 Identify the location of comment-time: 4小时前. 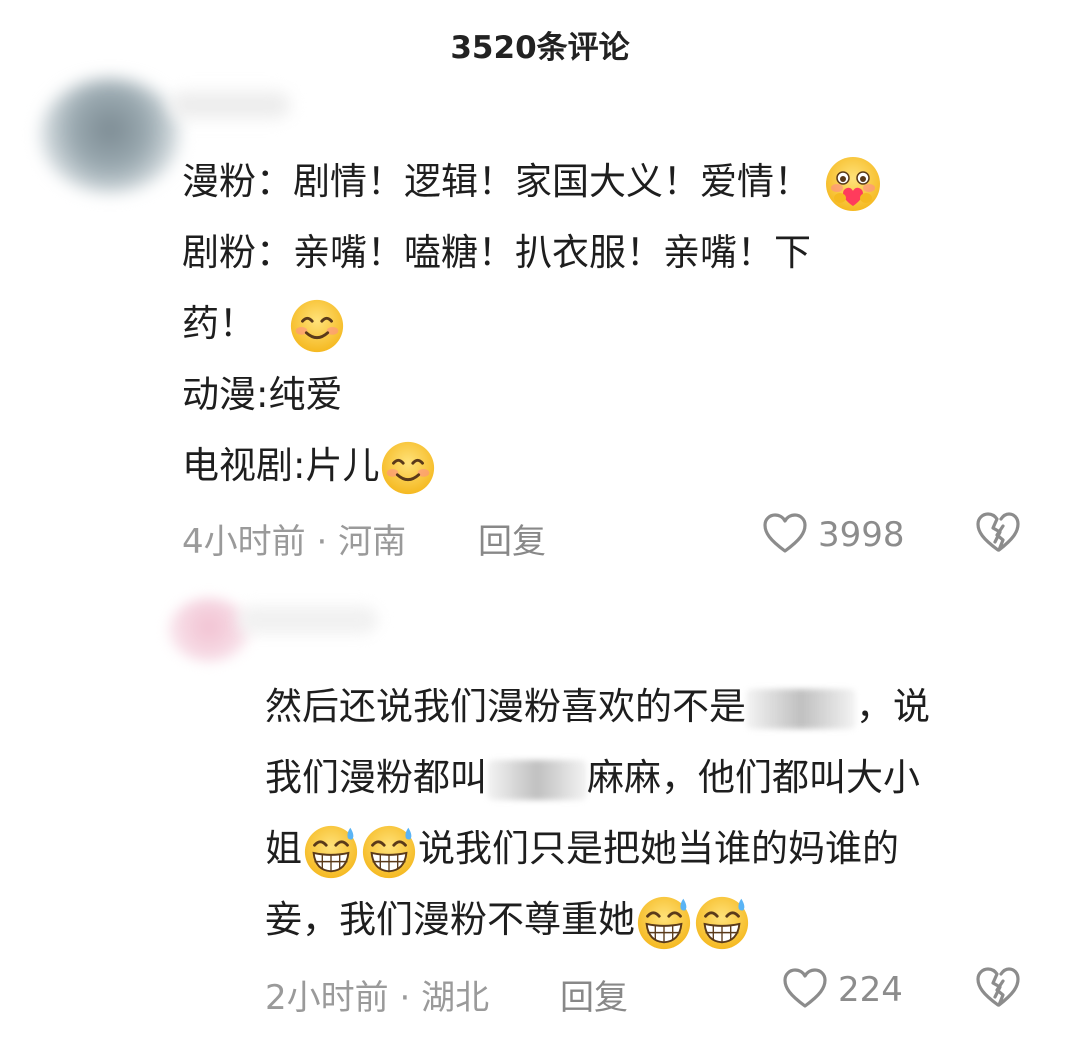
(244, 542).